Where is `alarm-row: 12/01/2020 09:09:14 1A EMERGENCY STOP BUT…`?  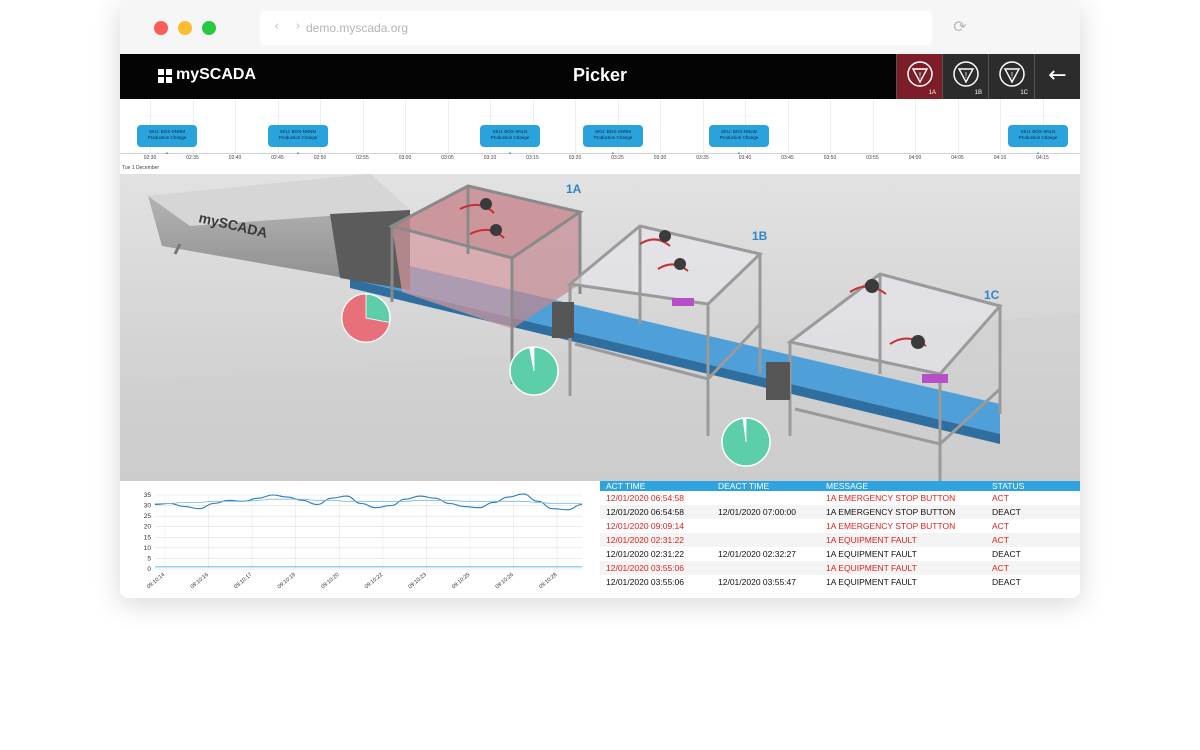 alarm-row: 12/01/2020 09:09:14 1A EMERGENCY STOP BUT… is located at coordinates (840, 526).